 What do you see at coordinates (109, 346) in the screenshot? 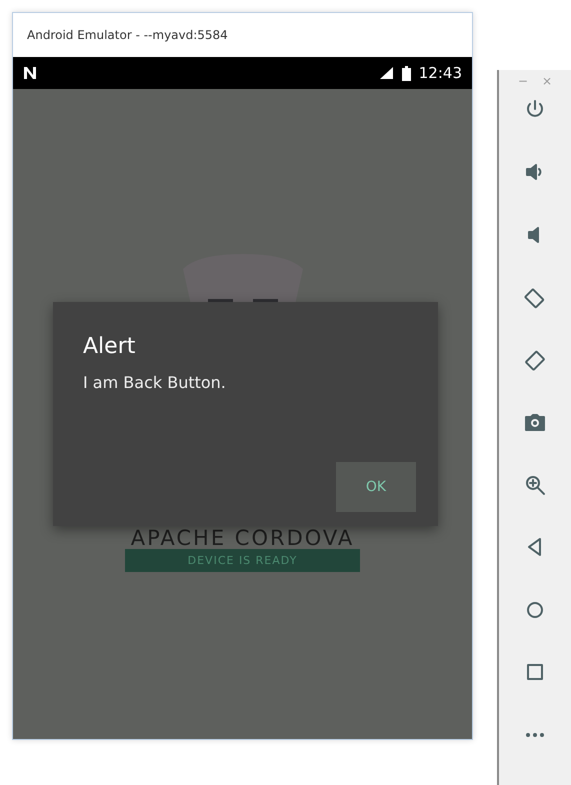
I see `dialog-title: Alert` at bounding box center [109, 346].